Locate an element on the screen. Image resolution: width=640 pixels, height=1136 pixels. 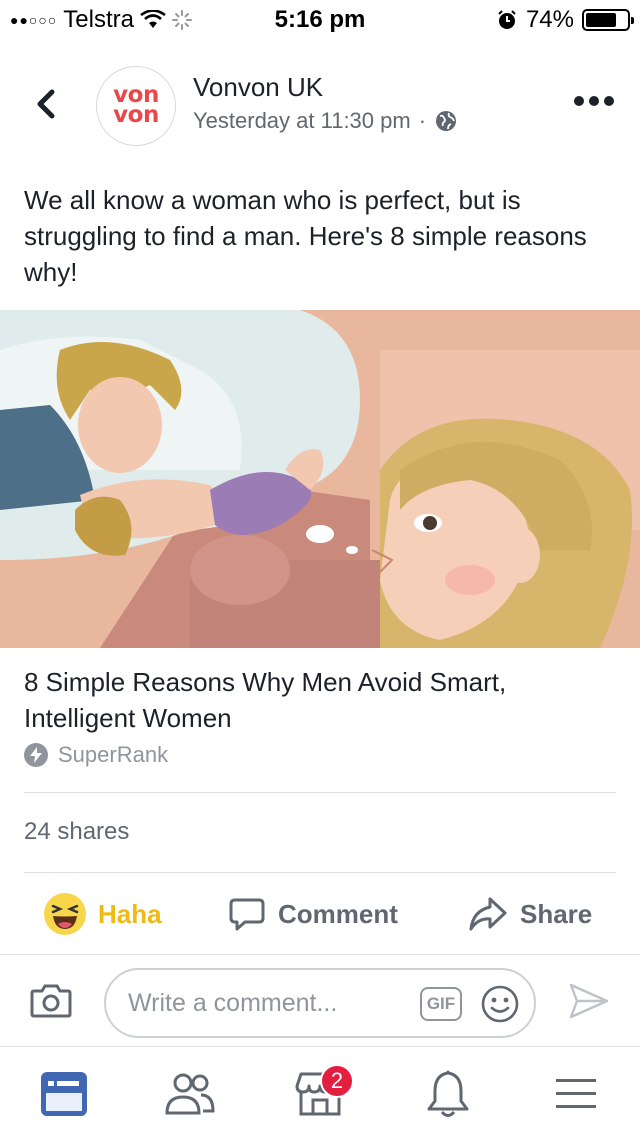
alarm-icon is located at coordinates (507, 19).